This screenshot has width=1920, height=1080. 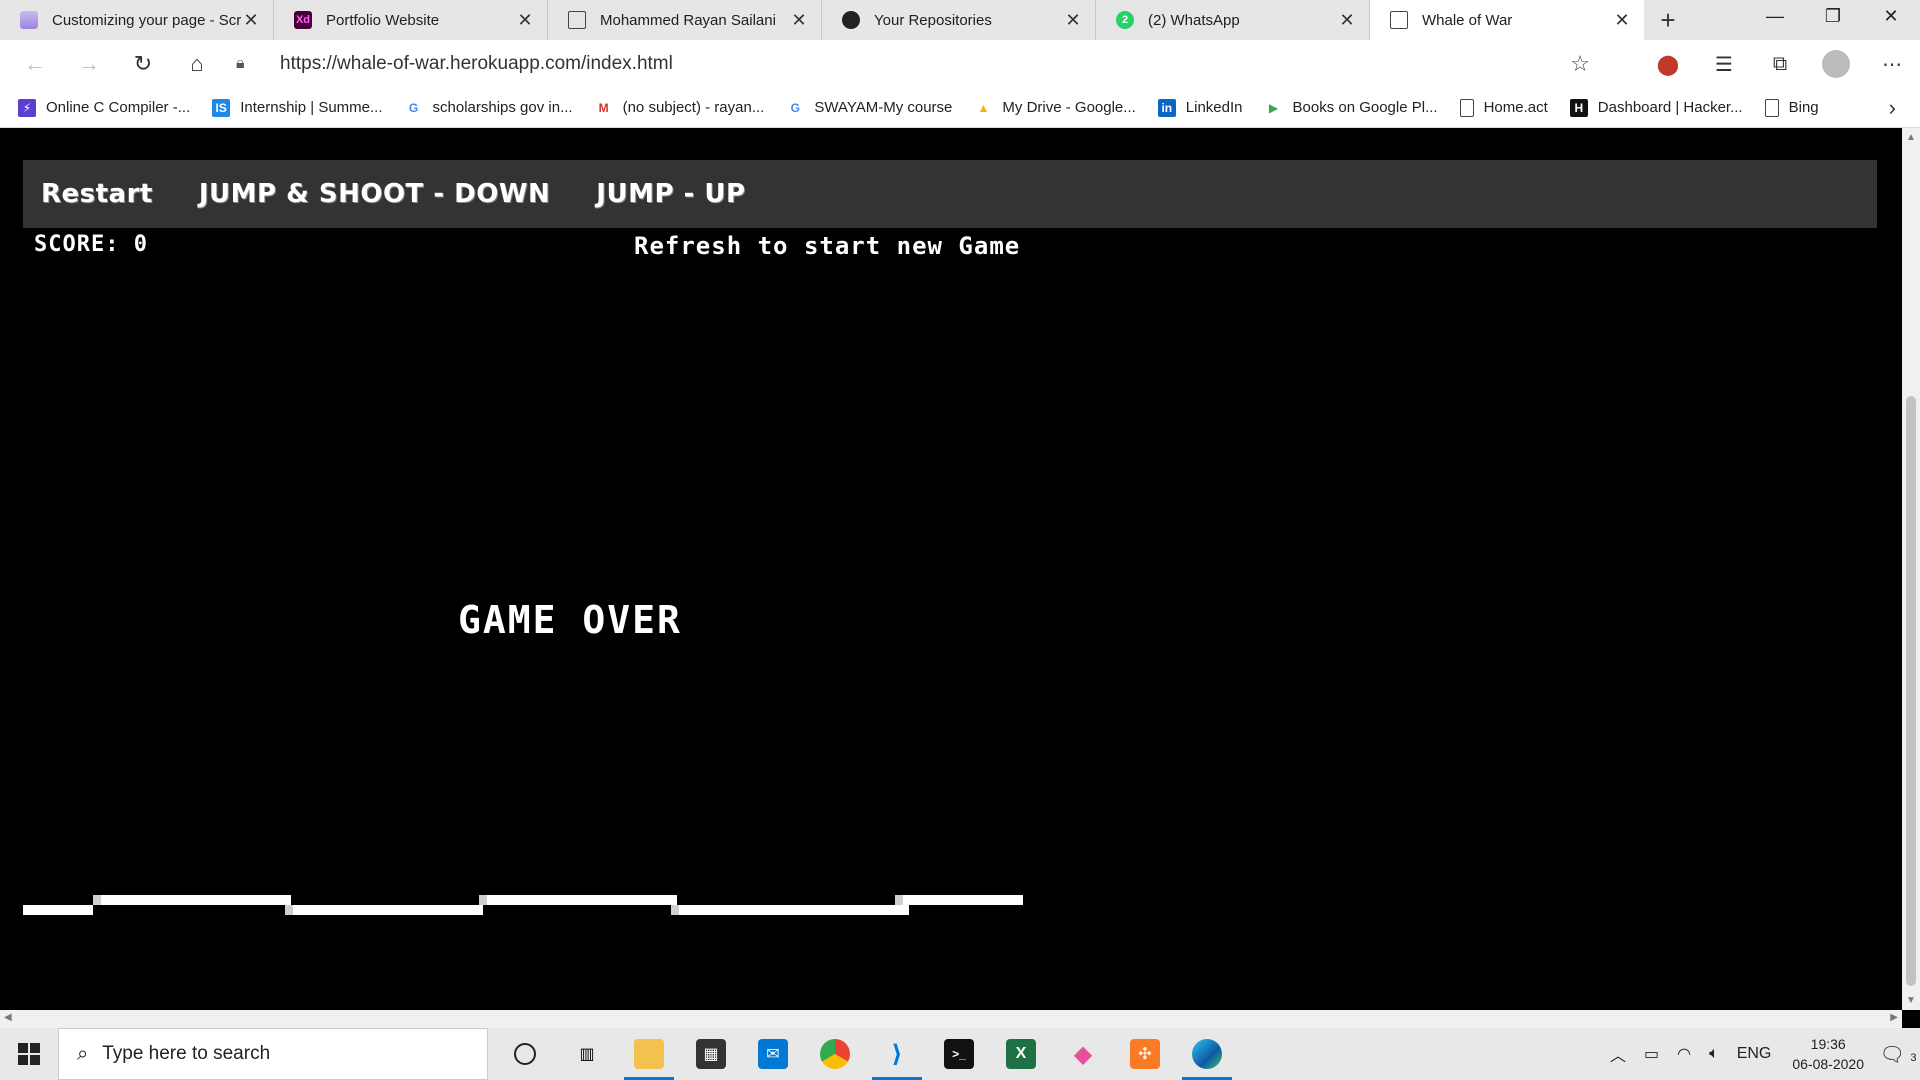 I want to click on new-tab-button: +, so click(x=1668, y=20).